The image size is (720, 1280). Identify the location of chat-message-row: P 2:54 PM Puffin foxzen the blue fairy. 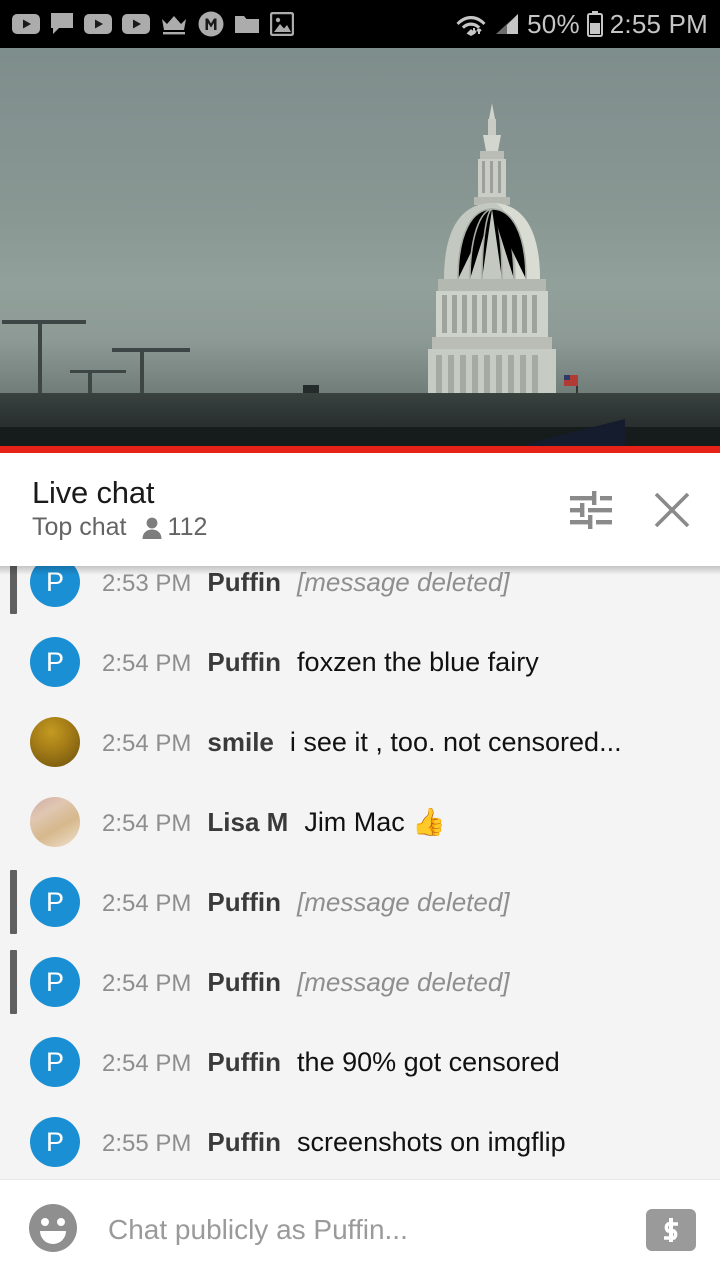
(360, 662).